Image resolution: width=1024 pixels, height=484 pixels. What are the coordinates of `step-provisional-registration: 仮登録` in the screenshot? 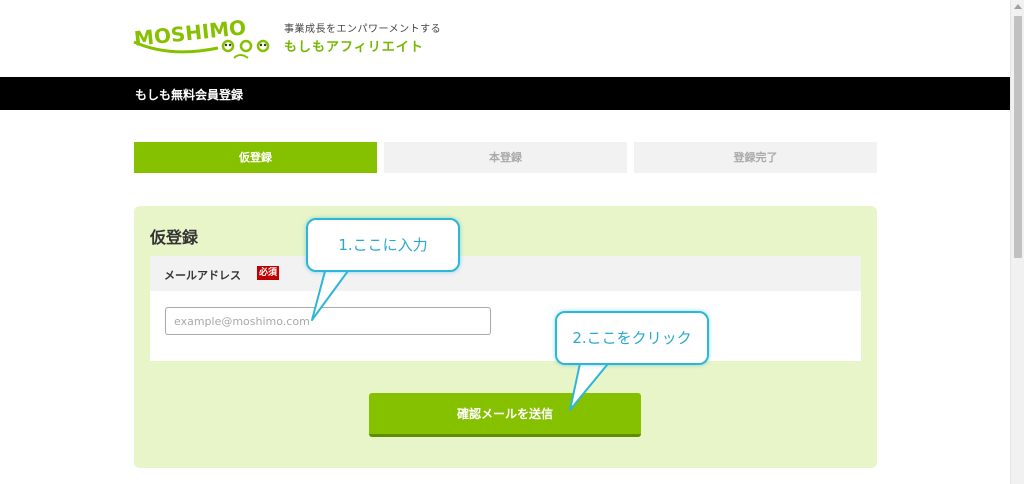 It's located at (255, 157).